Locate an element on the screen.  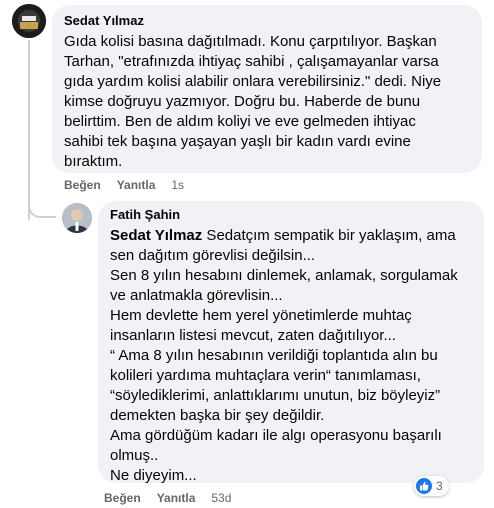
reply-line: olmuş.. is located at coordinates (134, 455).